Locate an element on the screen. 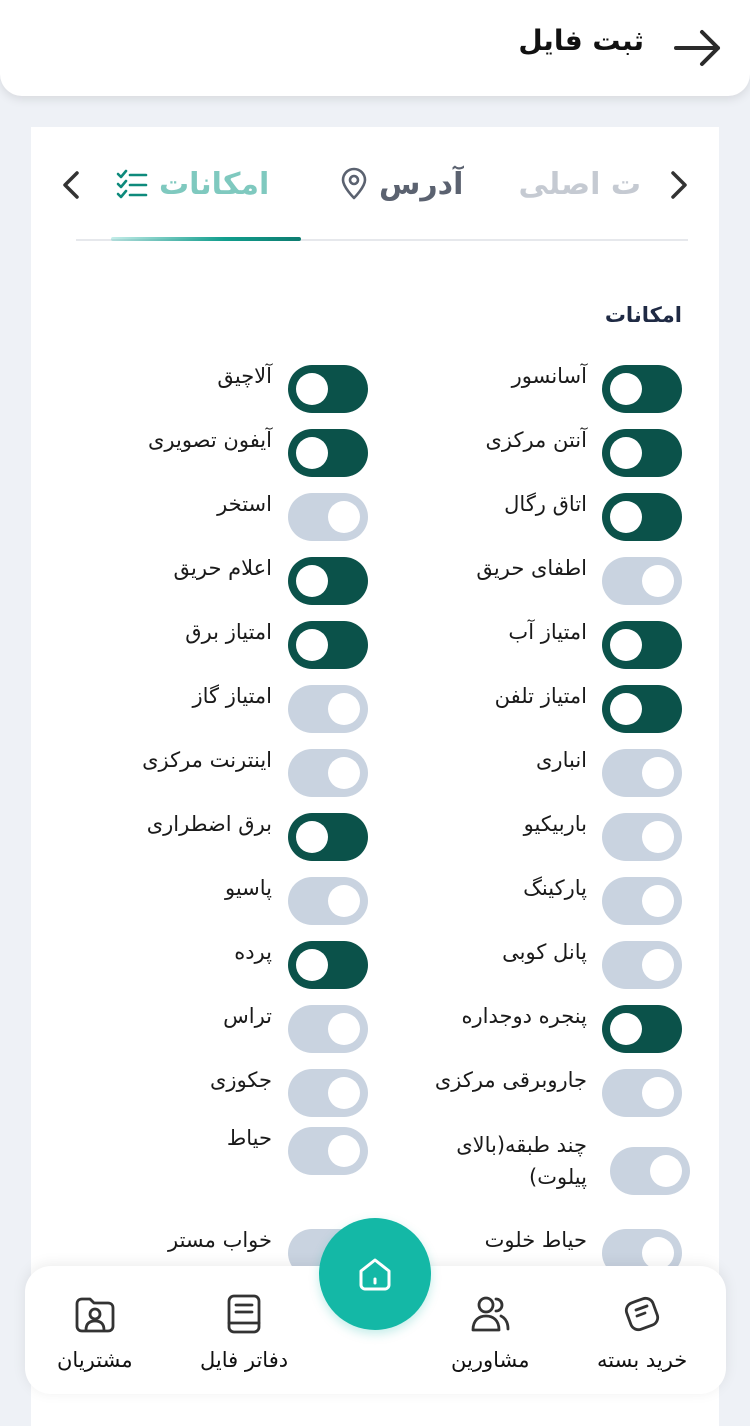  chevron-right-icon is located at coordinates (678, 185).